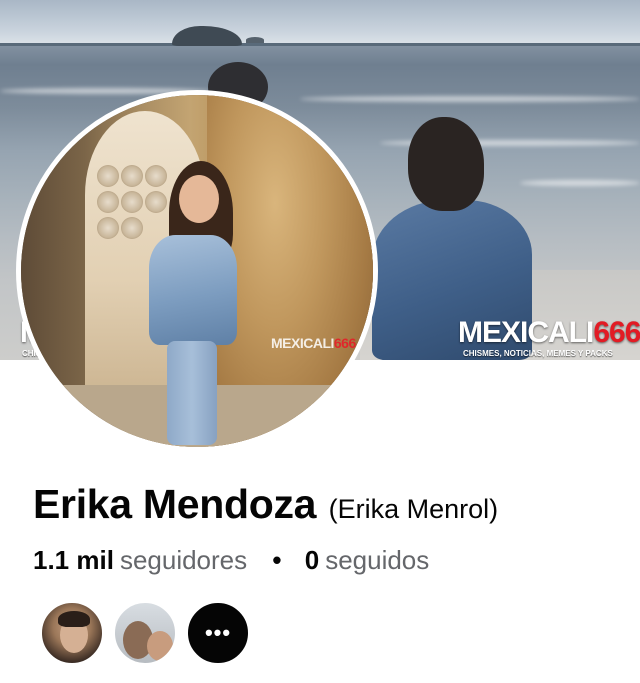 This screenshot has width=640, height=683. Describe the element at coordinates (549, 332) in the screenshot. I see `cover-watermark-right: MEXICALI666` at that location.